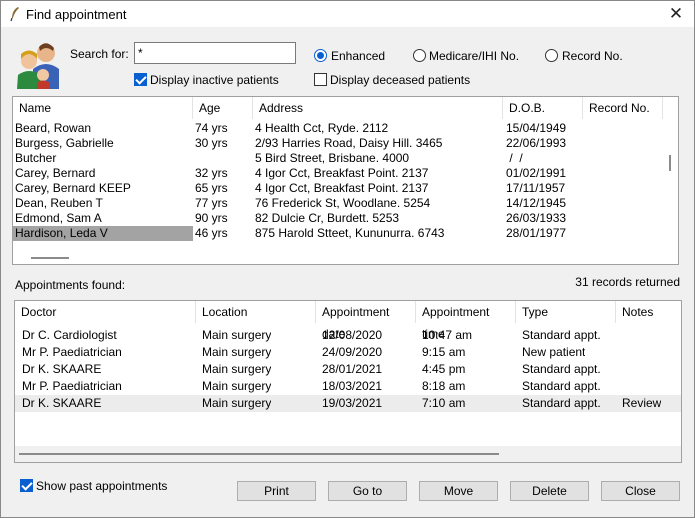 The height and width of the screenshot is (518, 695). What do you see at coordinates (536, 233) in the screenshot?
I see `patient-dob: 28/01/1977` at bounding box center [536, 233].